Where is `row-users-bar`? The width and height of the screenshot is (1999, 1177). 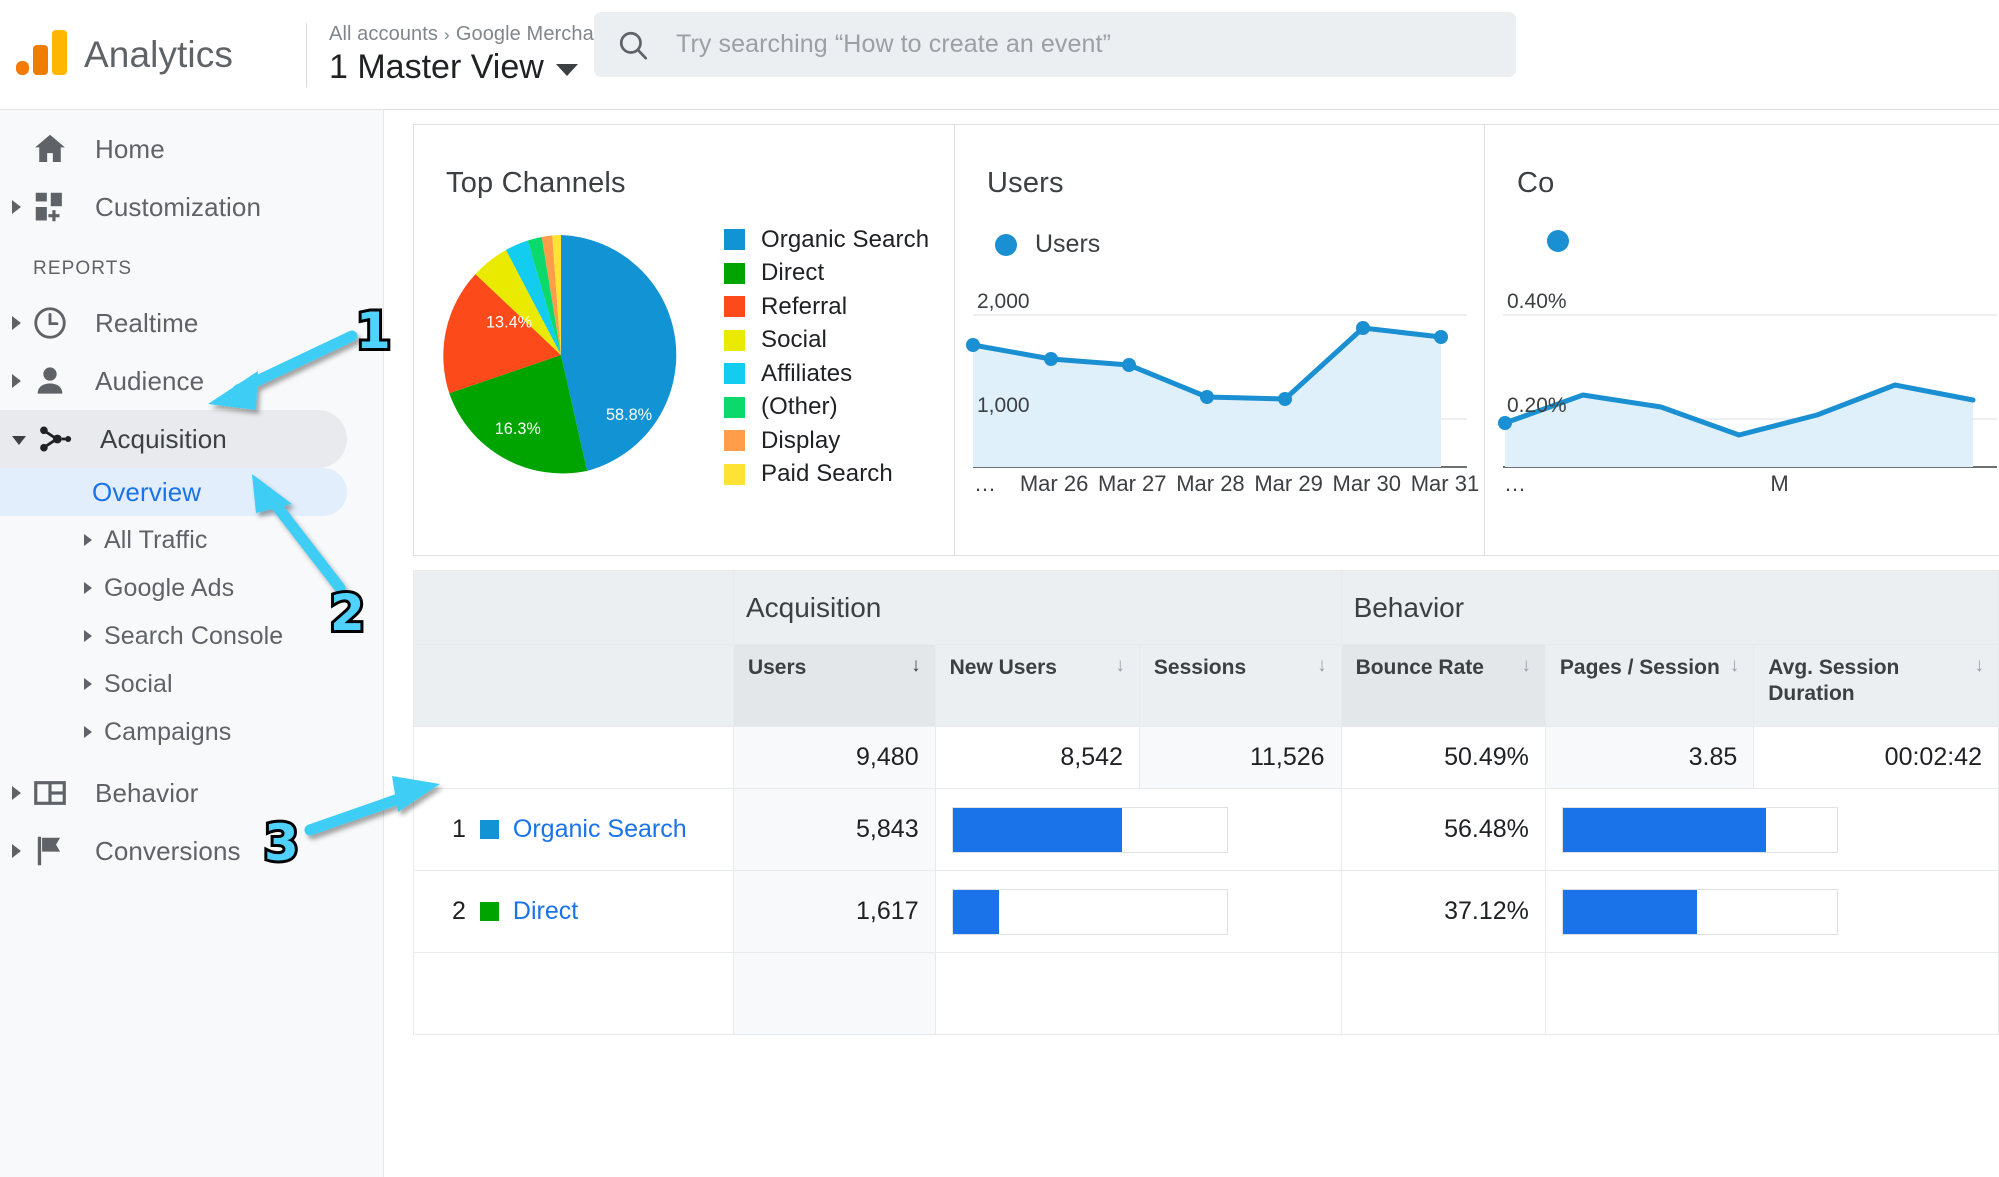
row-users-bar is located at coordinates (1089, 911).